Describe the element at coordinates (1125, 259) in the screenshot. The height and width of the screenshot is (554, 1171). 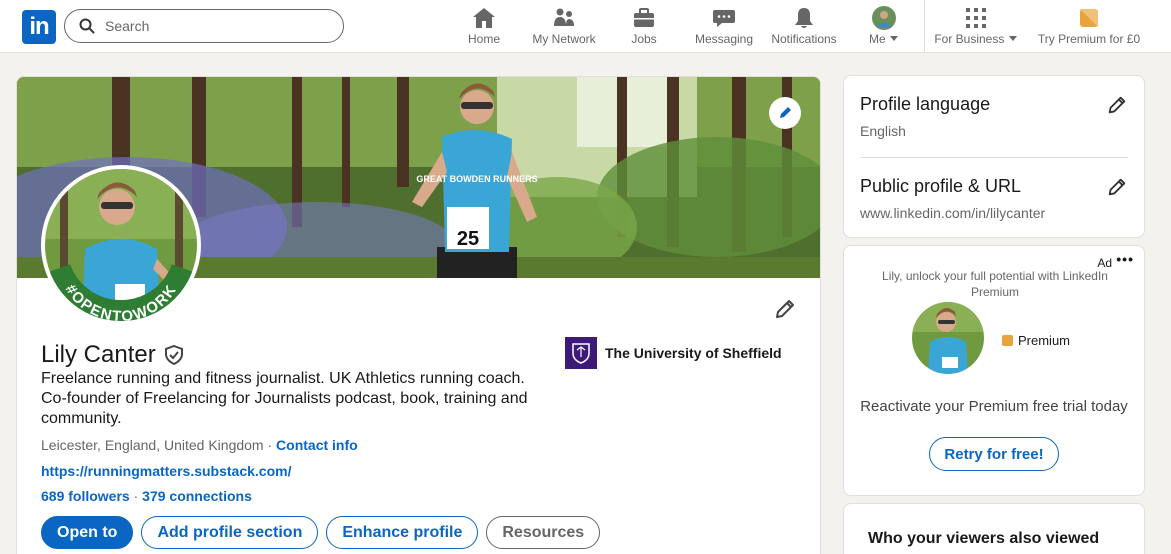
I see `more-options-button: •••` at that location.